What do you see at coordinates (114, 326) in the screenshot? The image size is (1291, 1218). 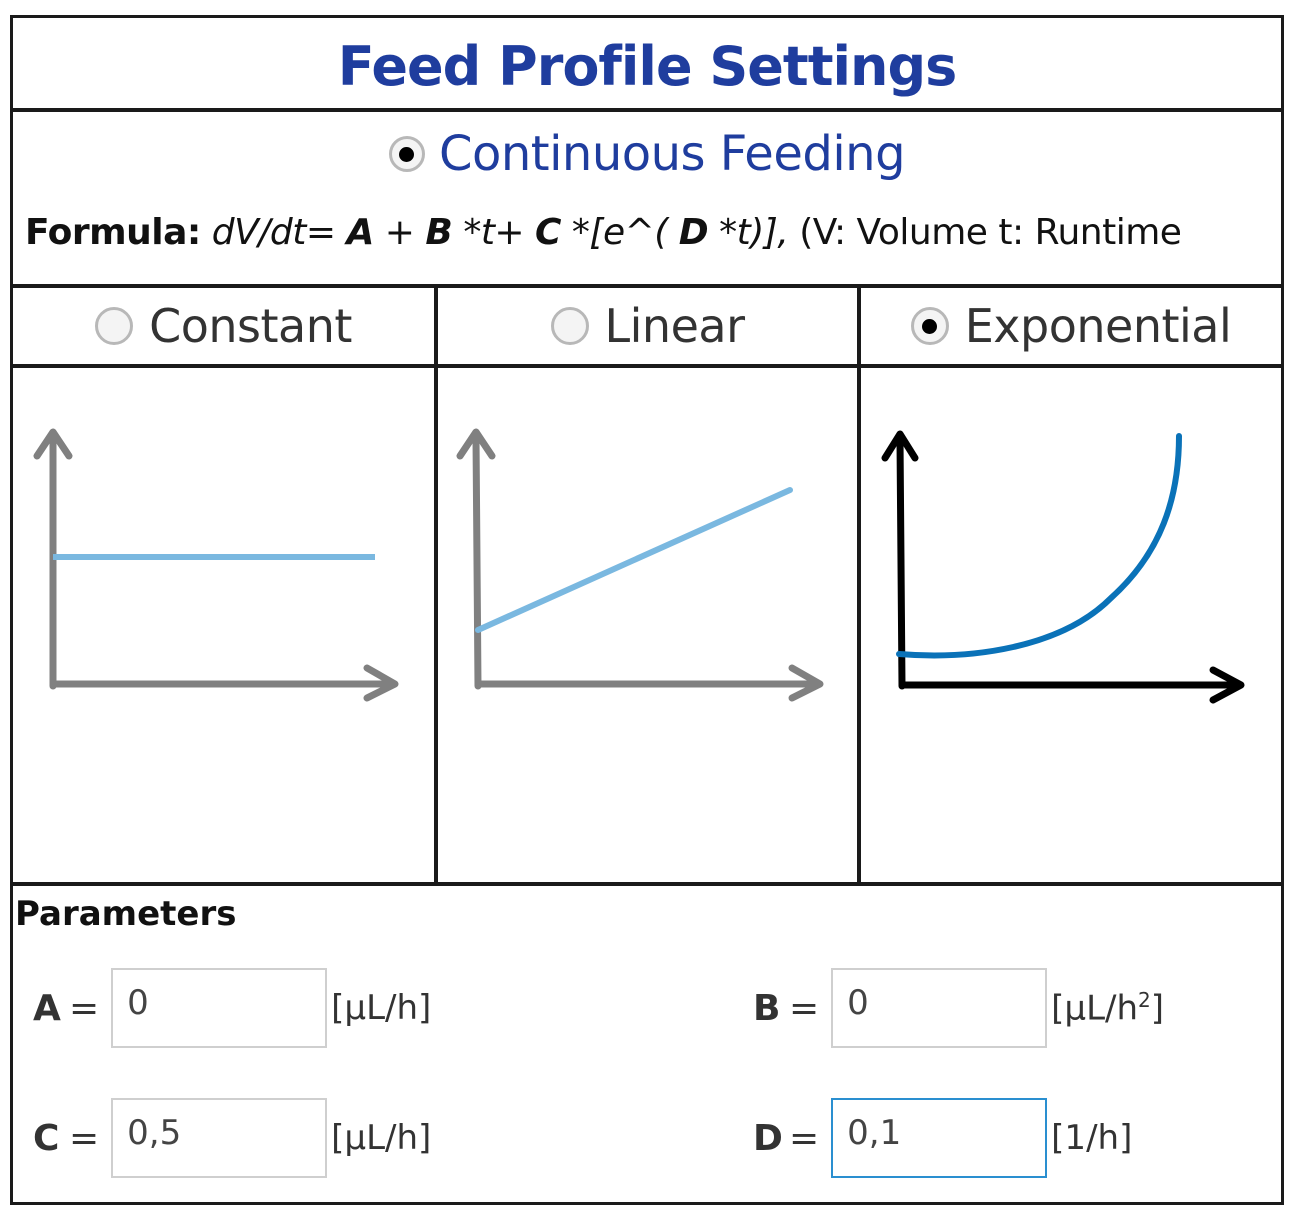 I see `constant-radio` at bounding box center [114, 326].